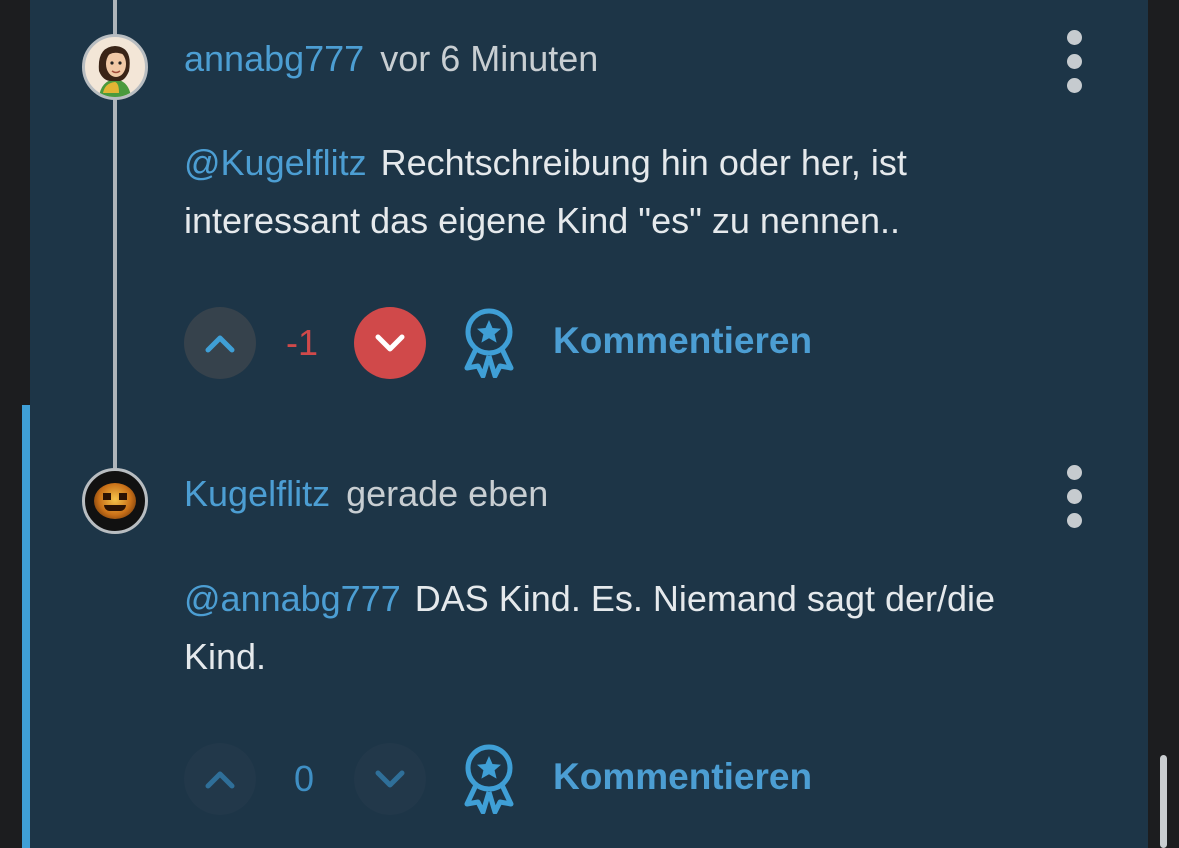 This screenshot has height=848, width=1179. What do you see at coordinates (1163, 801) in the screenshot?
I see `scrollbar-thumb` at bounding box center [1163, 801].